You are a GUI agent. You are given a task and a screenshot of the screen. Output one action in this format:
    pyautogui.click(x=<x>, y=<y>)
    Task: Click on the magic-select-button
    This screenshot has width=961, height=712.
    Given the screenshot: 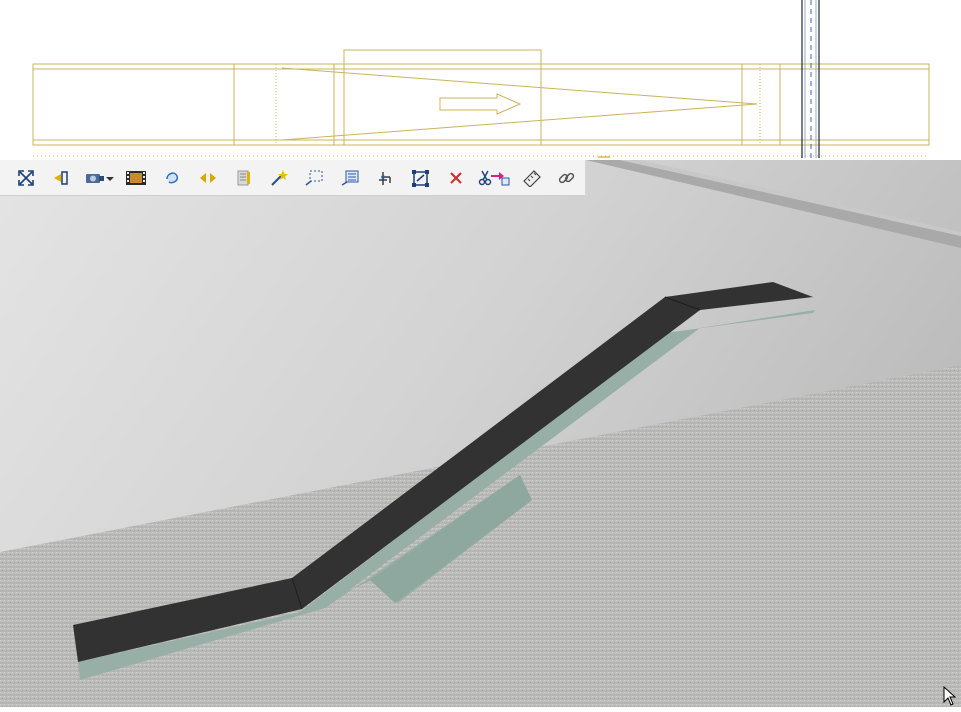 What is the action you would take?
    pyautogui.click(x=279, y=178)
    